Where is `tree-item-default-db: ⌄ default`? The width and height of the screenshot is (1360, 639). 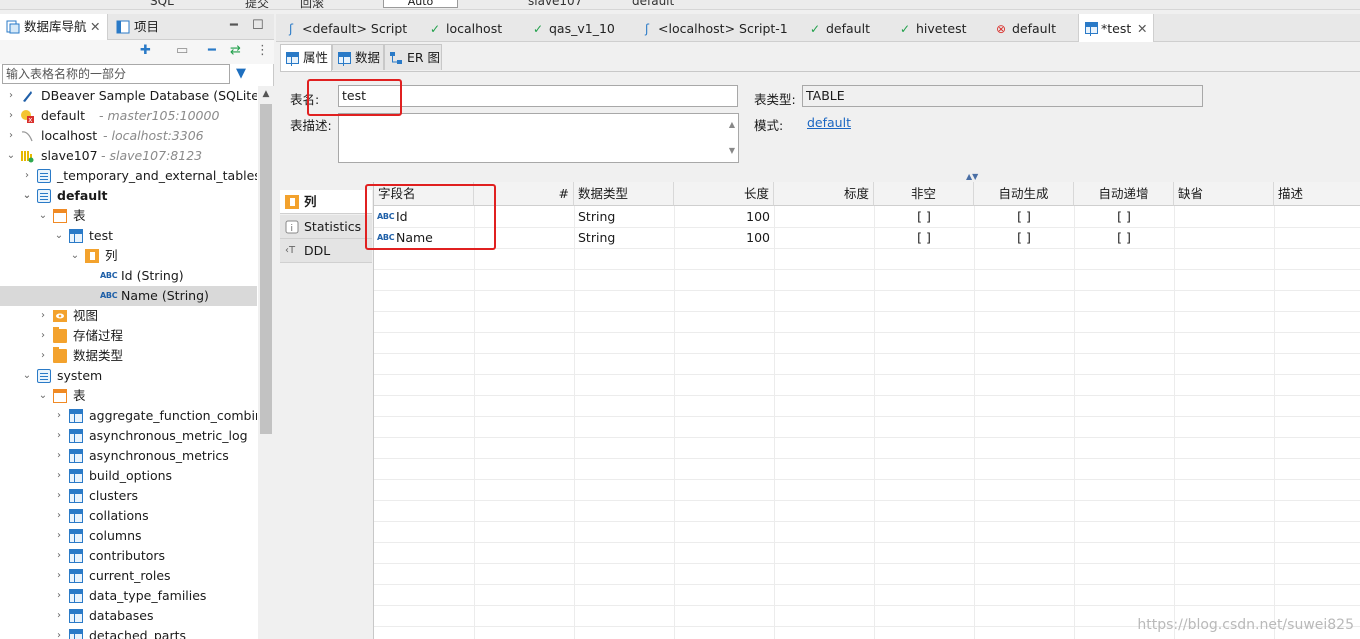
tree-item-default-db: ⌄ default is located at coordinates (128, 196).